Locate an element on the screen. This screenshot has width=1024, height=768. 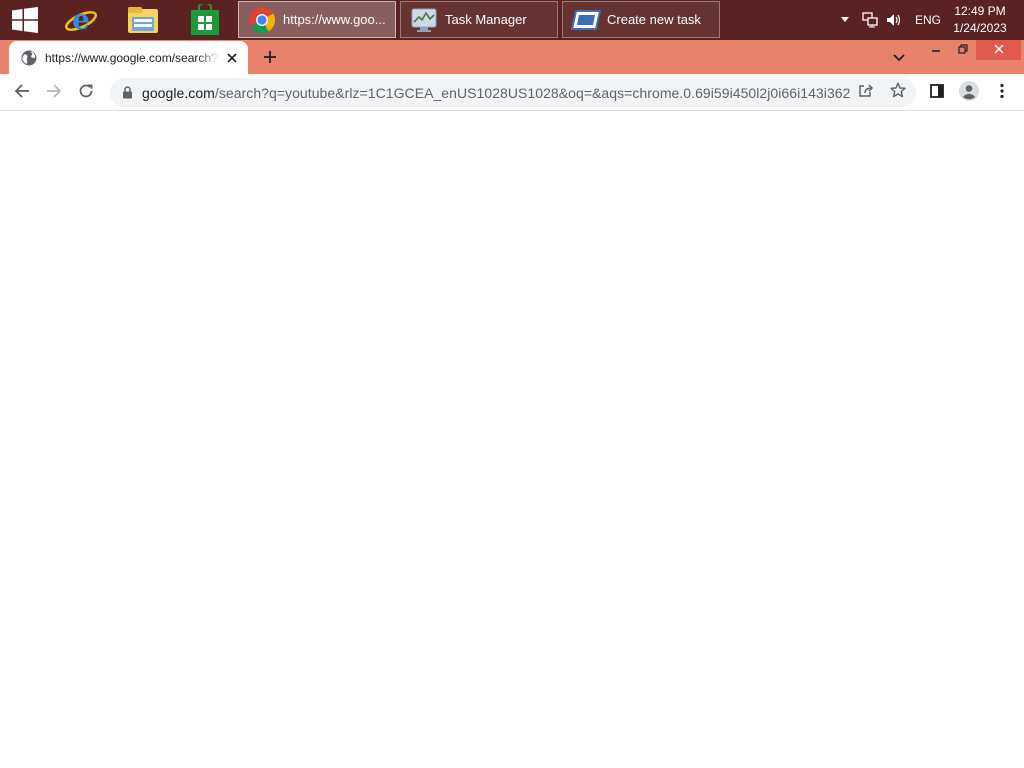
close-icon is located at coordinates (998, 50).